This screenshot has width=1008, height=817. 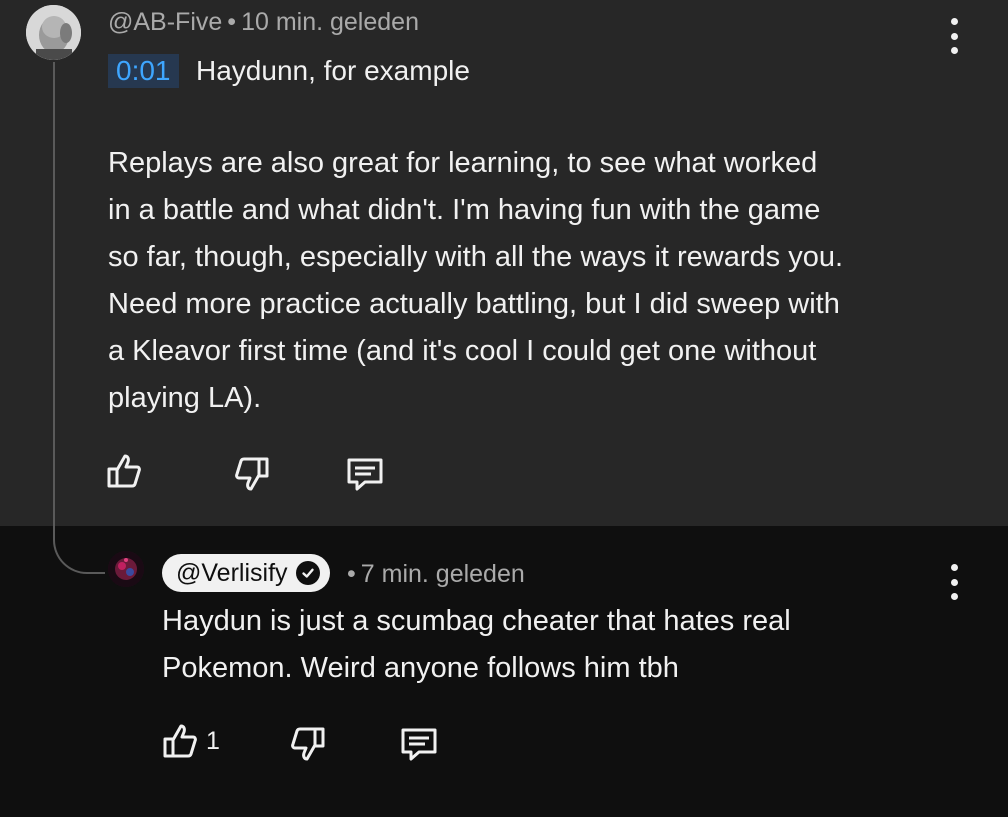 I want to click on thread-line, so click(x=54, y=297).